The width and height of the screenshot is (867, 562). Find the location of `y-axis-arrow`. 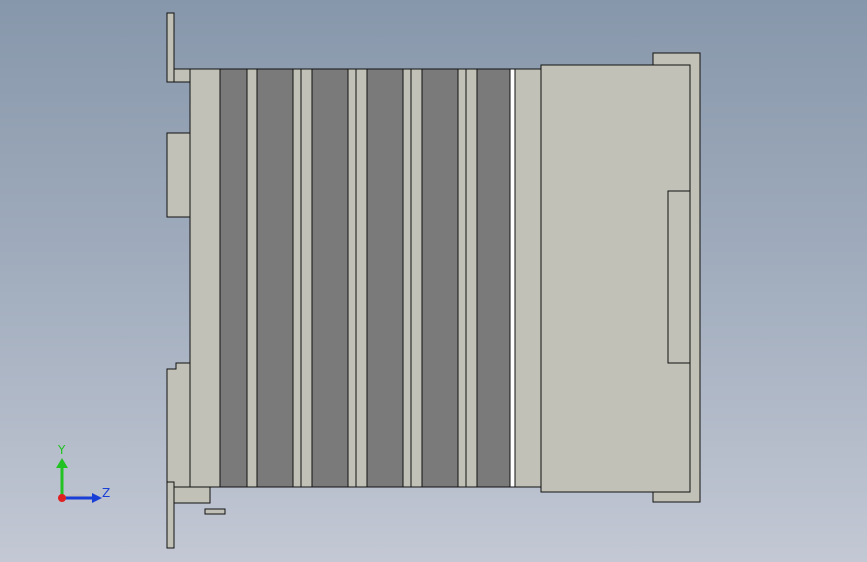

y-axis-arrow is located at coordinates (62, 463).